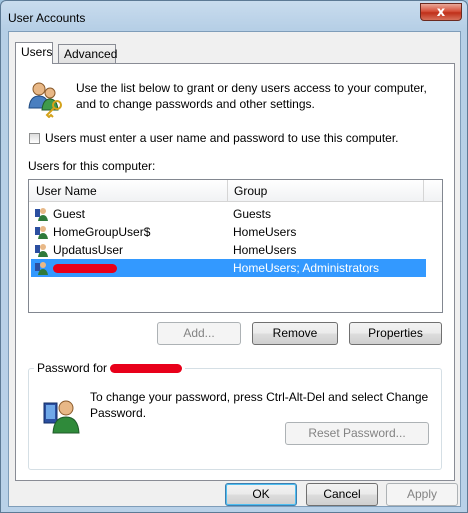 The image size is (468, 513). What do you see at coordinates (234, 16) in the screenshot?
I see `title-bar: User Accounts x` at bounding box center [234, 16].